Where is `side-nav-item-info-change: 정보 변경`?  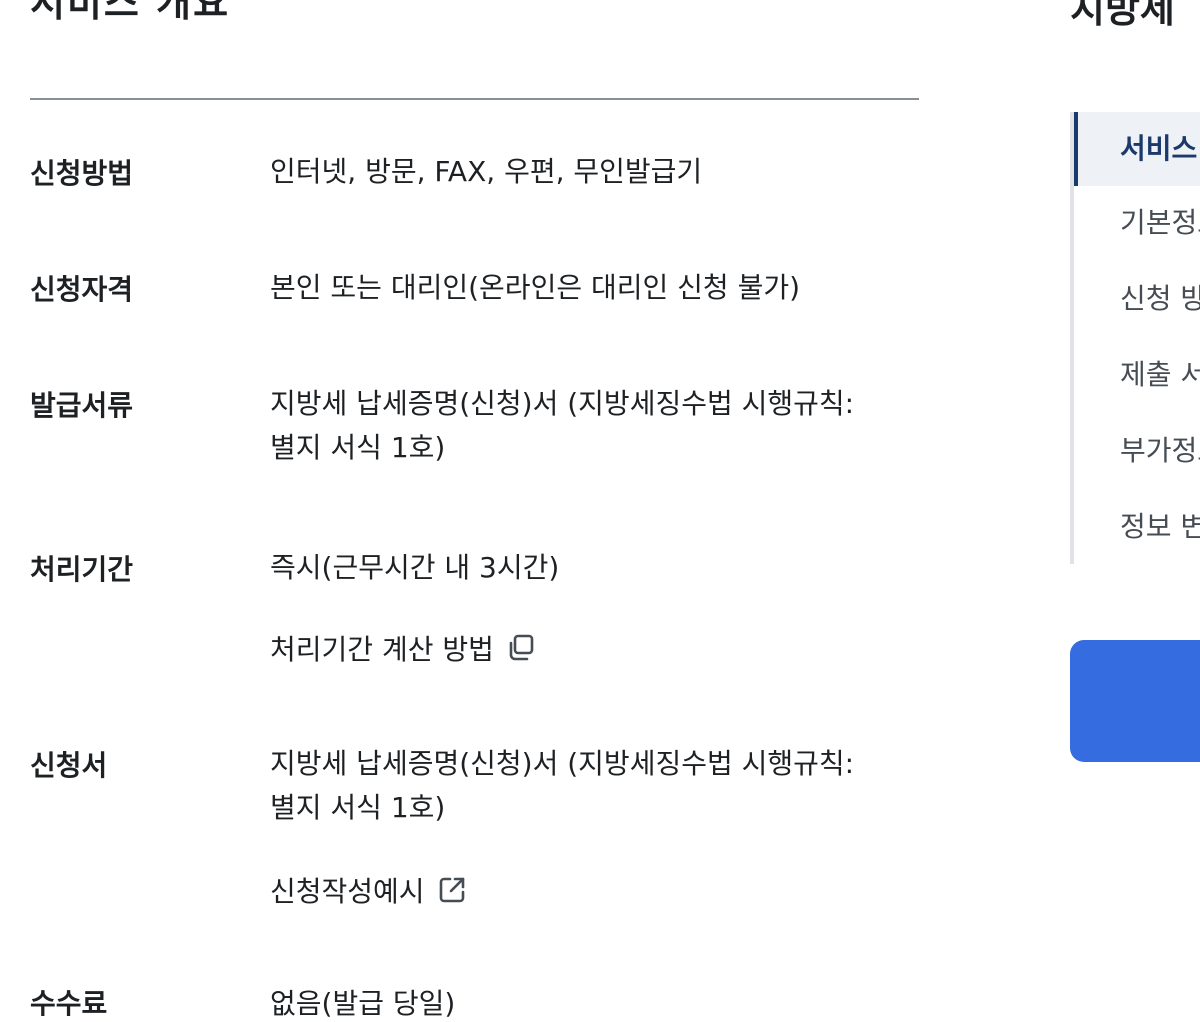 side-nav-item-info-change: 정보 변경 is located at coordinates (1137, 527).